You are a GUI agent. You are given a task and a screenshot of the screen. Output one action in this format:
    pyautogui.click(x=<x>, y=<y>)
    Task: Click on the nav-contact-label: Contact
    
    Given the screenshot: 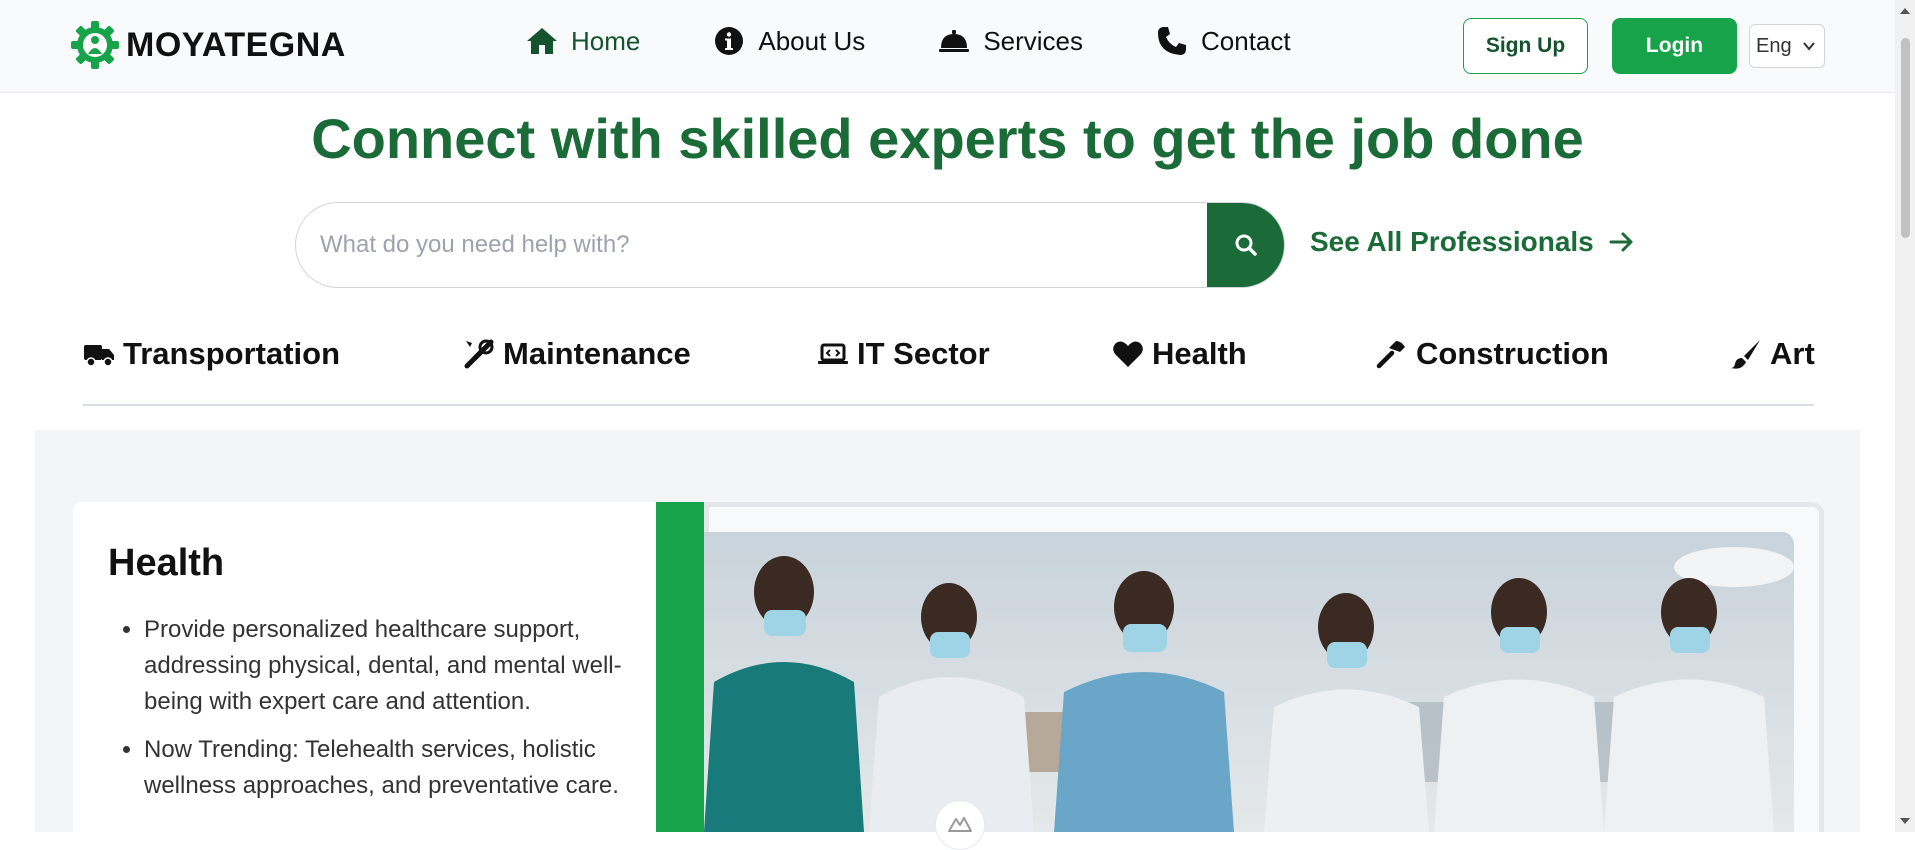 What is the action you would take?
    pyautogui.click(x=1246, y=40)
    